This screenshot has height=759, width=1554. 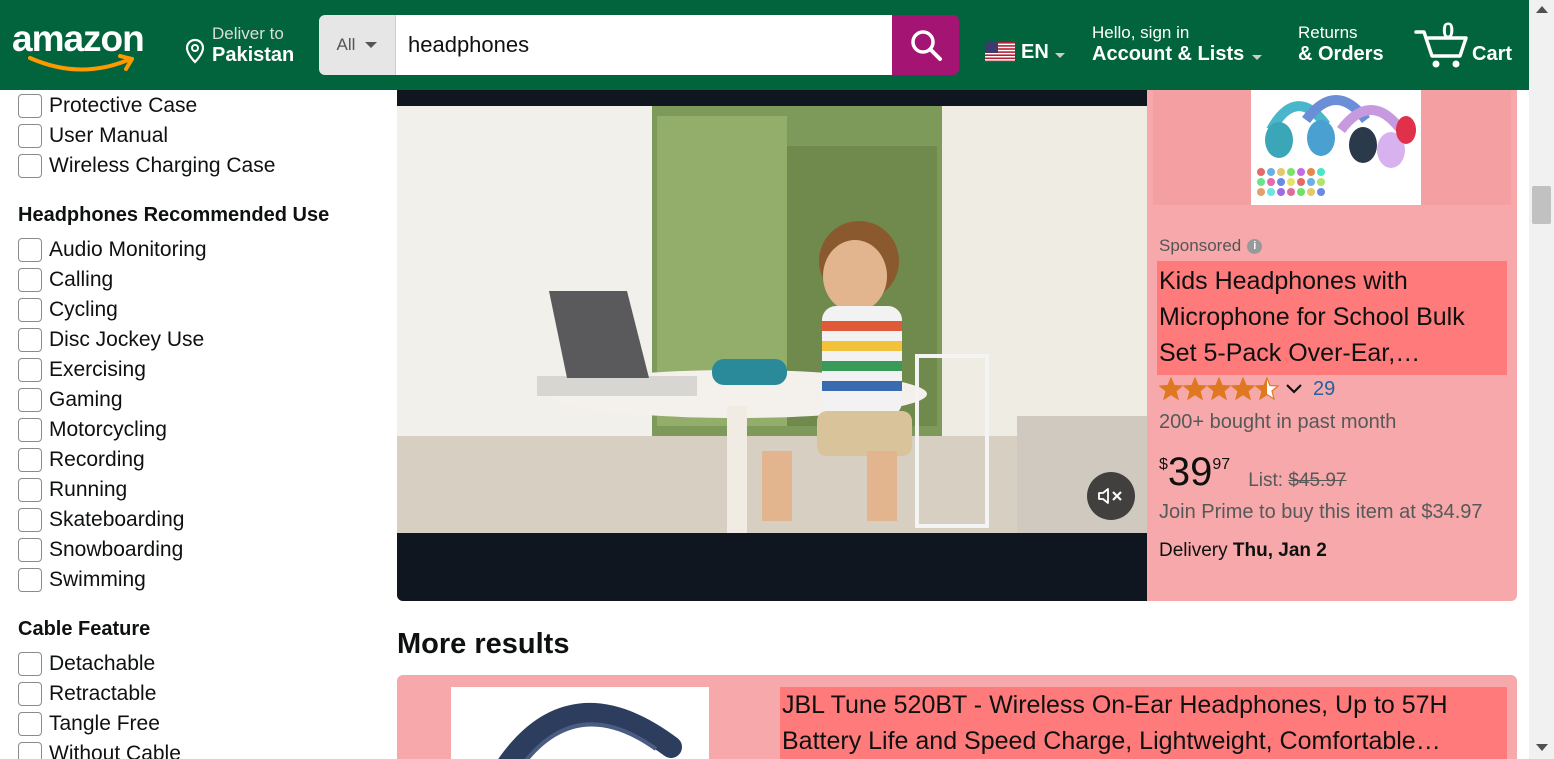 I want to click on deliver-to-location: Deliver to Pakistan, so click(x=244, y=47).